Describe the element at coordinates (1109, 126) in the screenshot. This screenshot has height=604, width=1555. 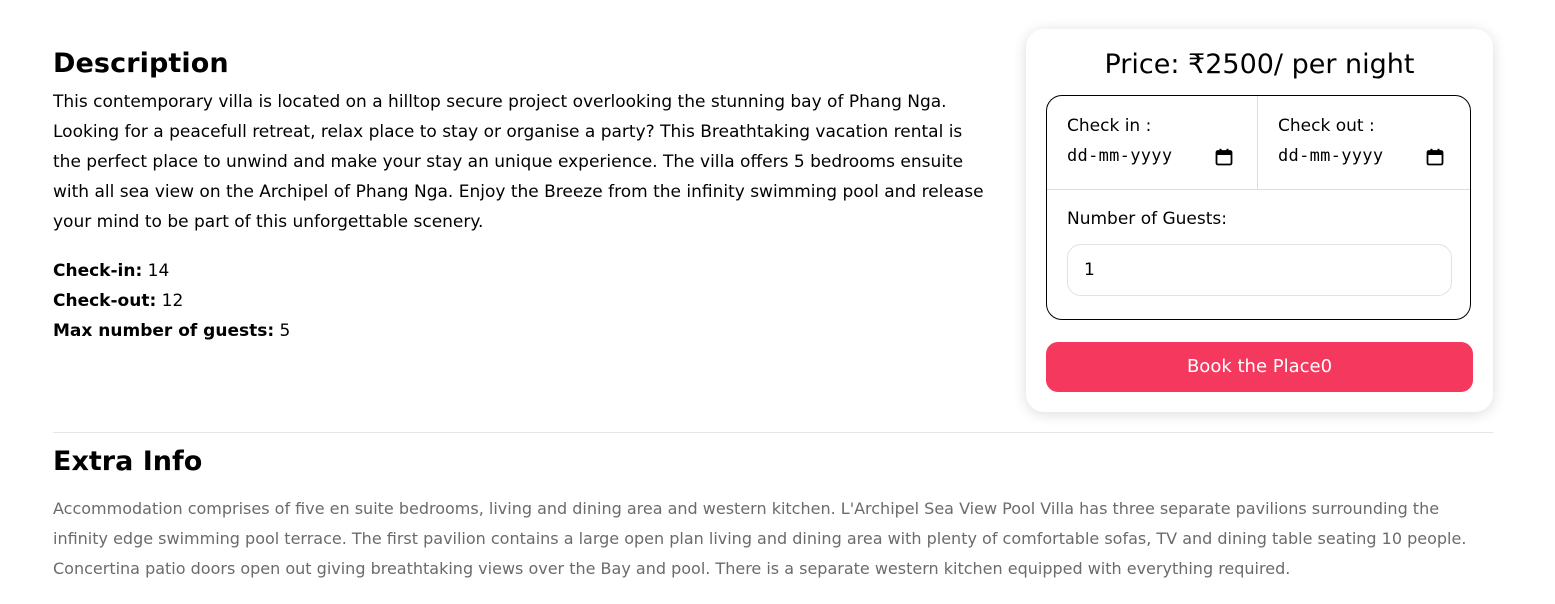
I see `checkin-date-label: Check in :` at that location.